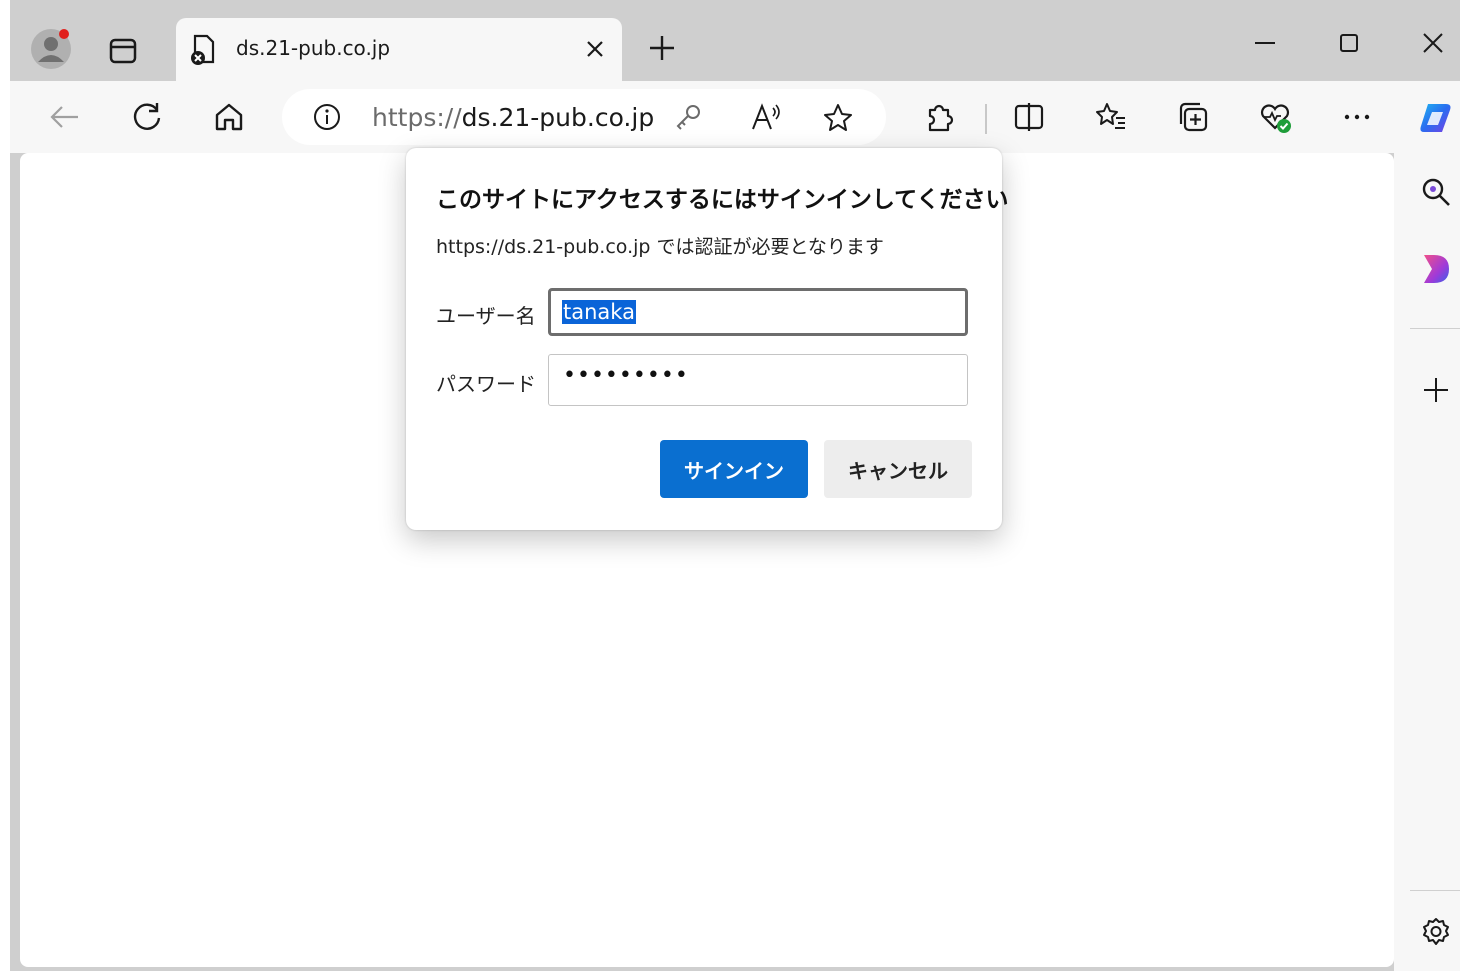  I want to click on address-bar: https://ds.21-pub.co.jp, so click(584, 117).